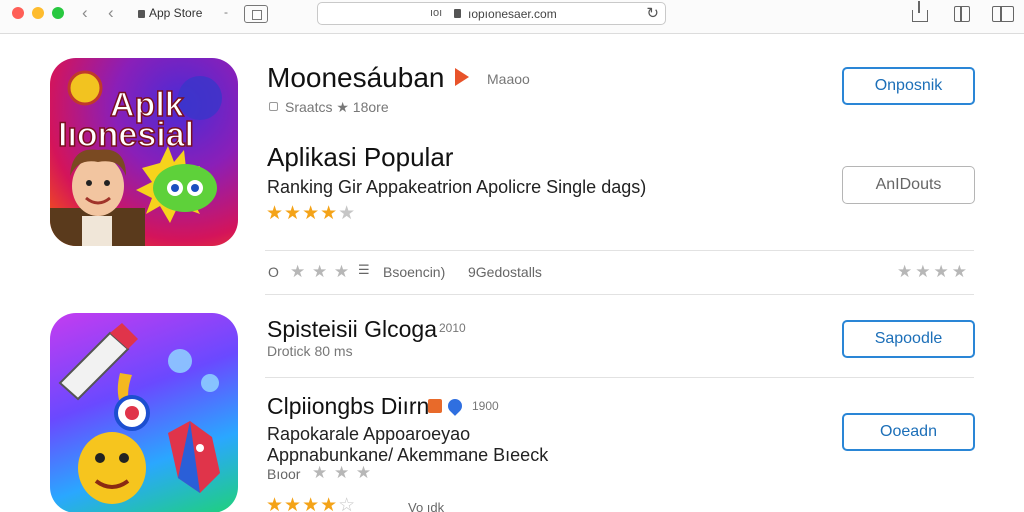 The width and height of the screenshot is (1024, 512). I want to click on new-window-icon, so click(1003, 14).